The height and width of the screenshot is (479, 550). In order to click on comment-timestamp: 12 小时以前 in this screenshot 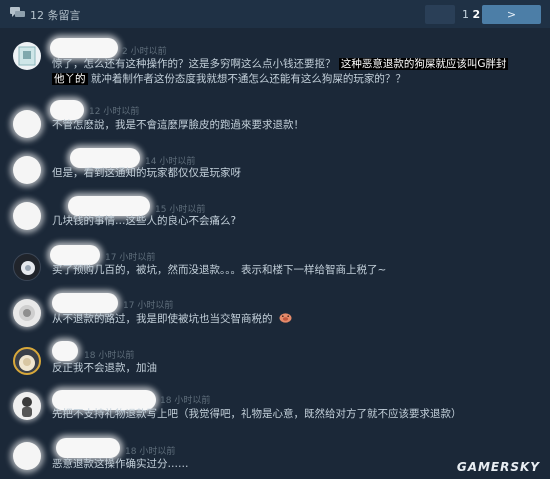, I will do `click(114, 112)`.